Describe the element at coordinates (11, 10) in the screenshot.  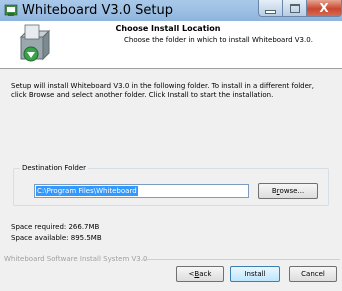
I see `installer-app-icon` at that location.